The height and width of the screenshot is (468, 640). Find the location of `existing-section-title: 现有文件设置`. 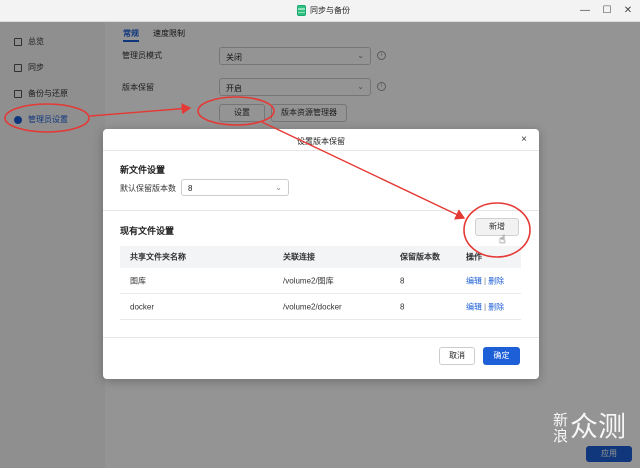

existing-section-title: 现有文件设置 is located at coordinates (147, 231).